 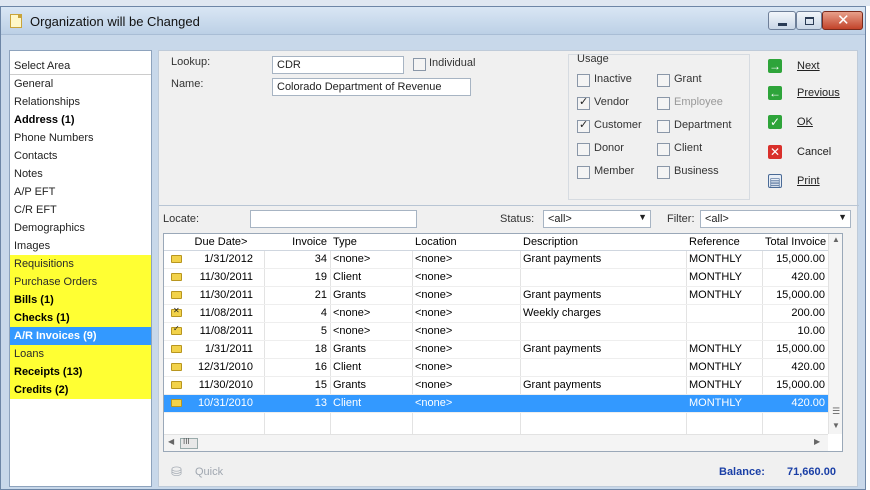 I want to click on column-header: Total Invoice, so click(x=795, y=242).